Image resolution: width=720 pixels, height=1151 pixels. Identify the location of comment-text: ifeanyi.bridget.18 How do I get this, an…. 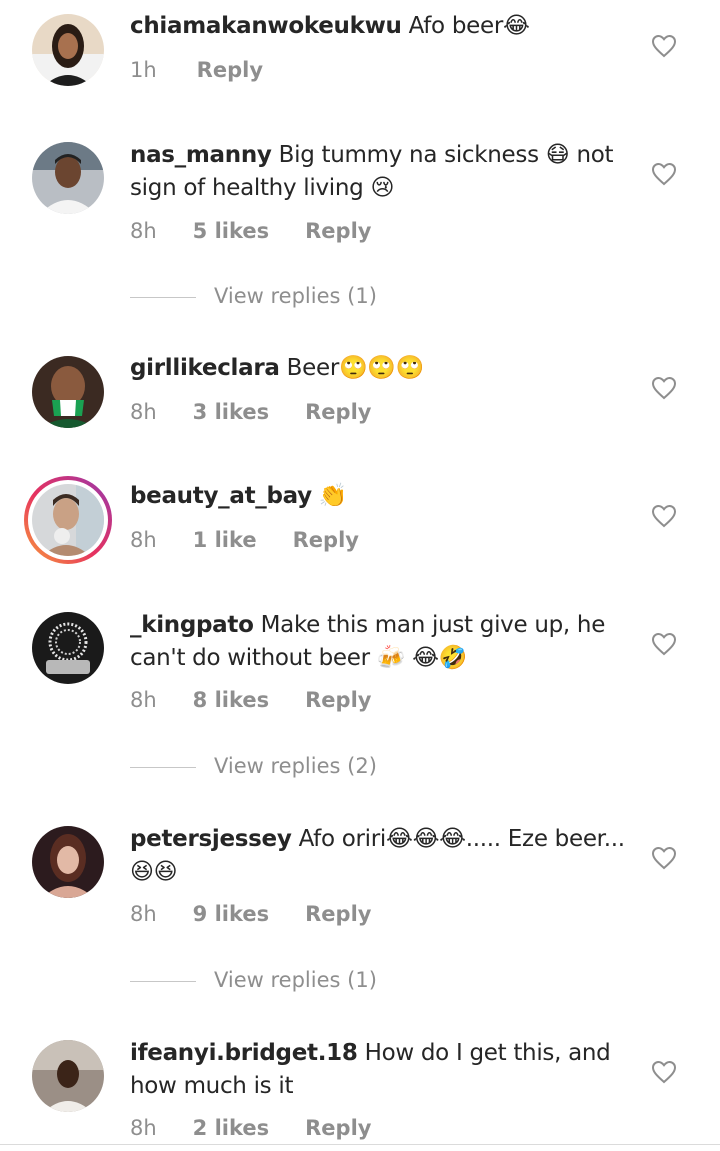
(380, 1070).